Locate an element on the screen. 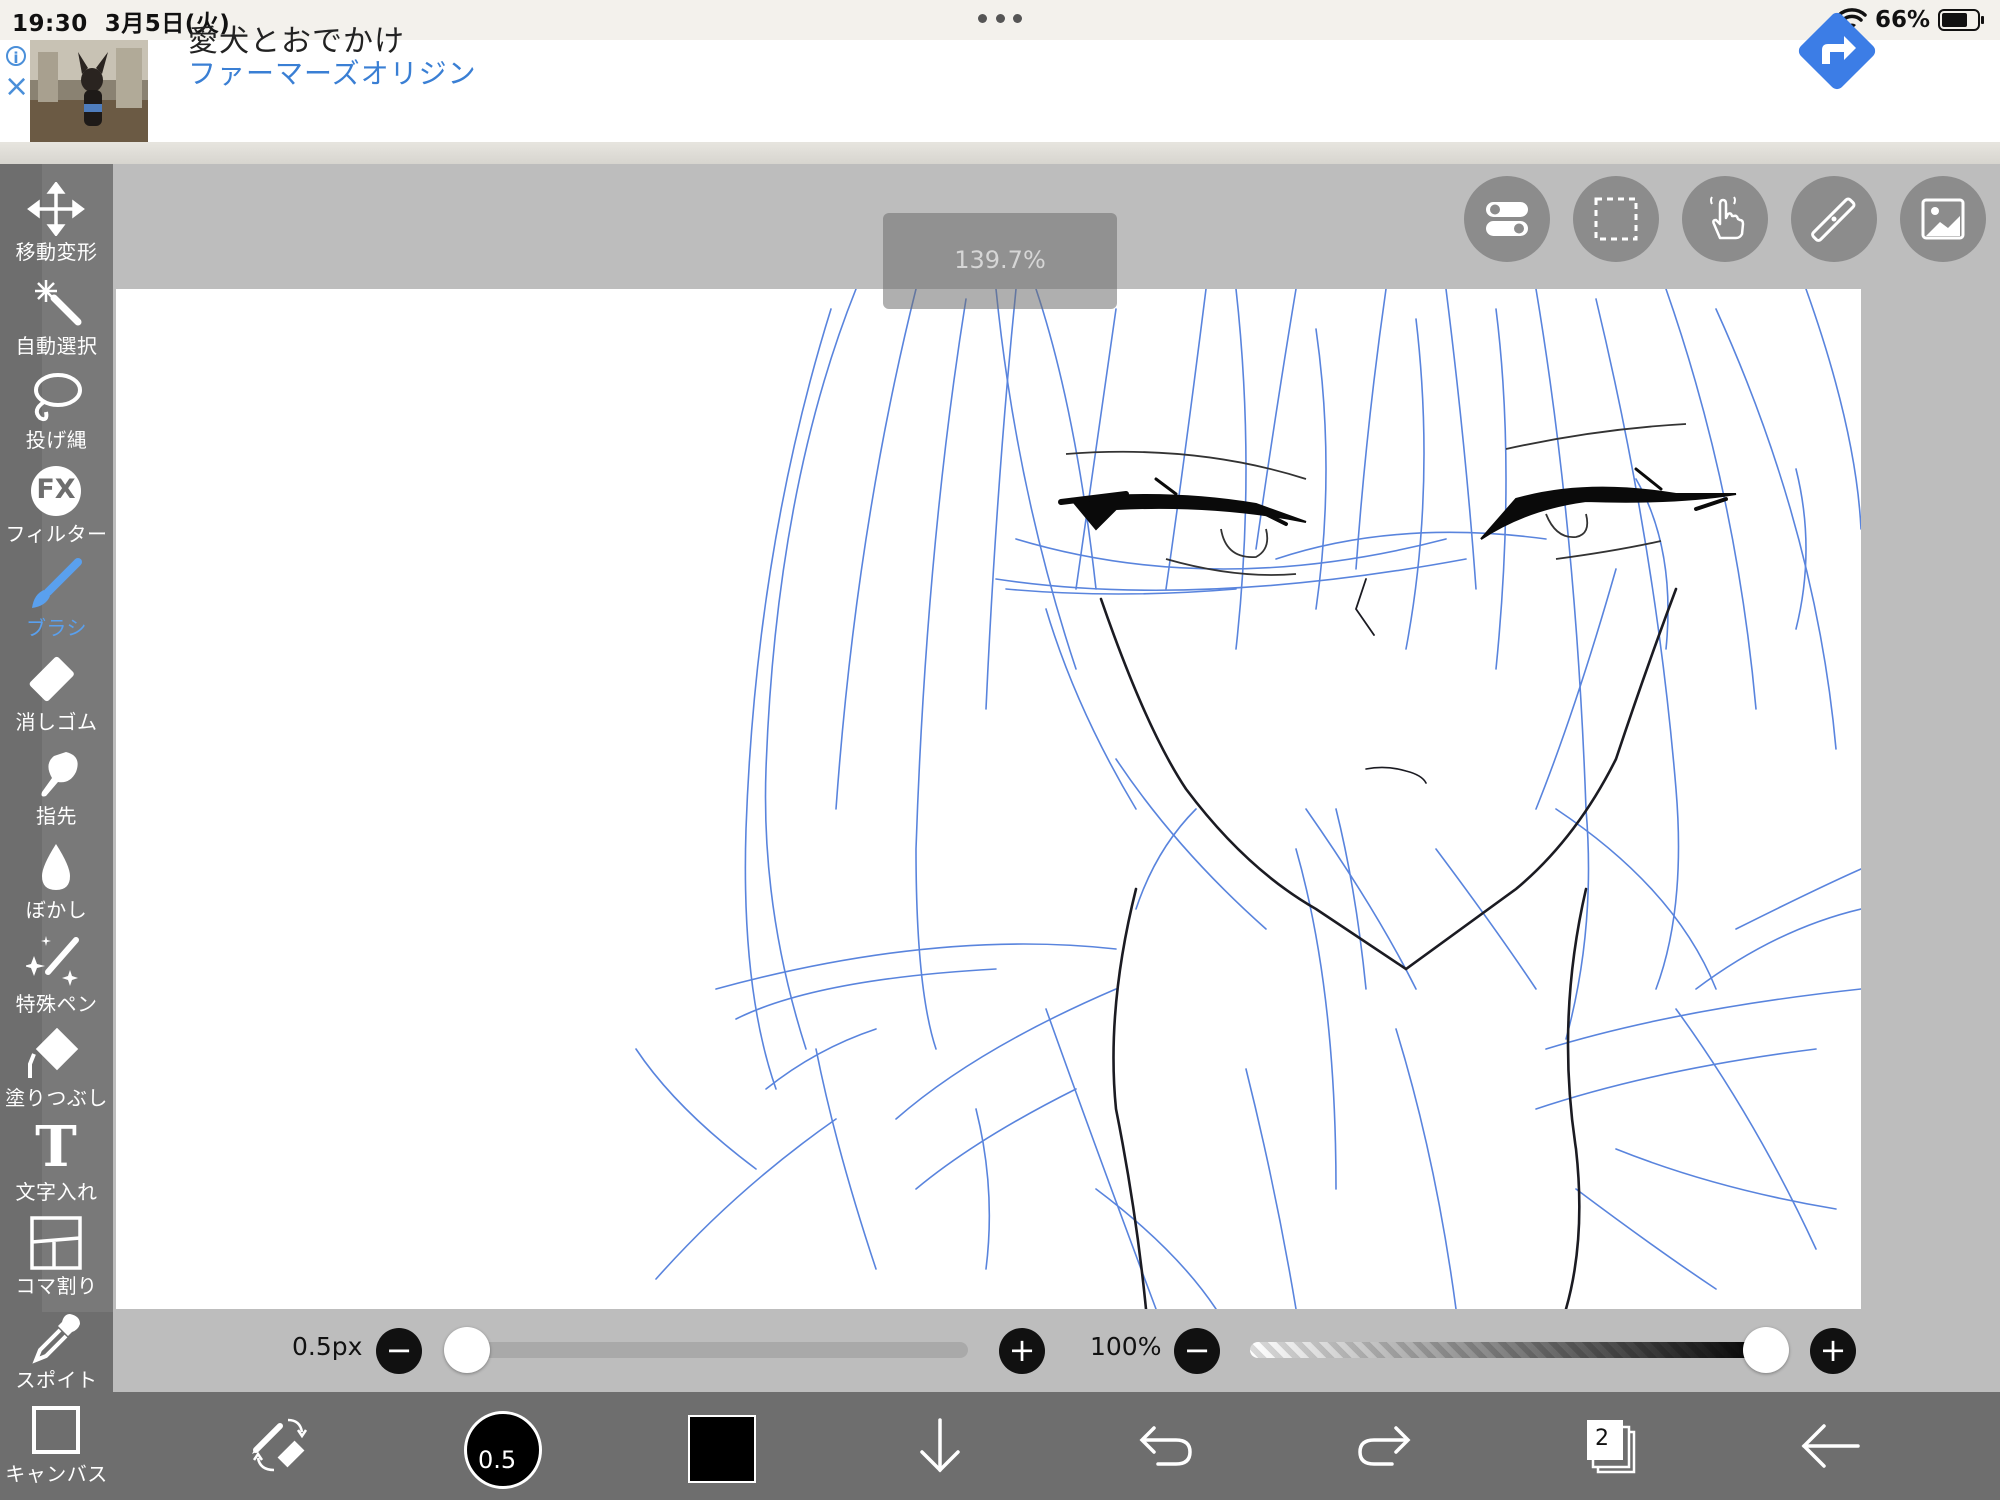 The height and width of the screenshot is (1500, 2000). redo-button is located at coordinates (1386, 1446).